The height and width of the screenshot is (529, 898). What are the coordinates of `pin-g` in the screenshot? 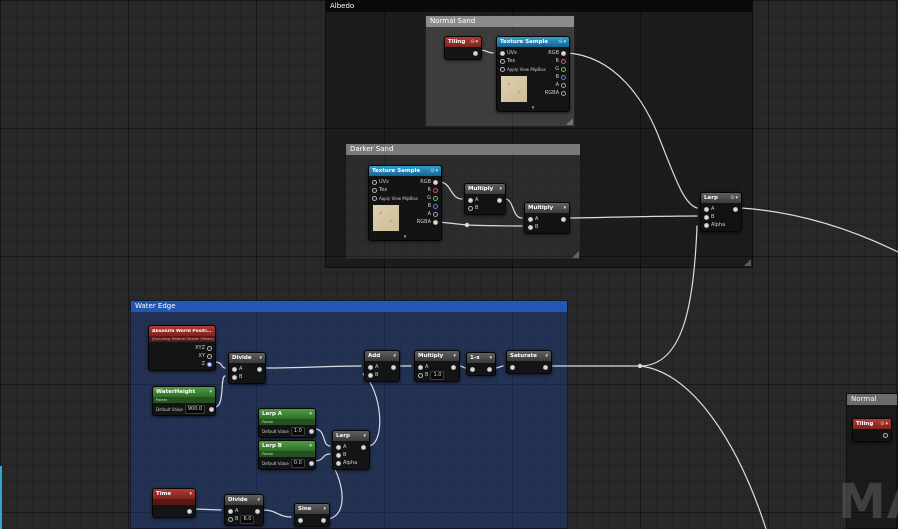 It's located at (435, 198).